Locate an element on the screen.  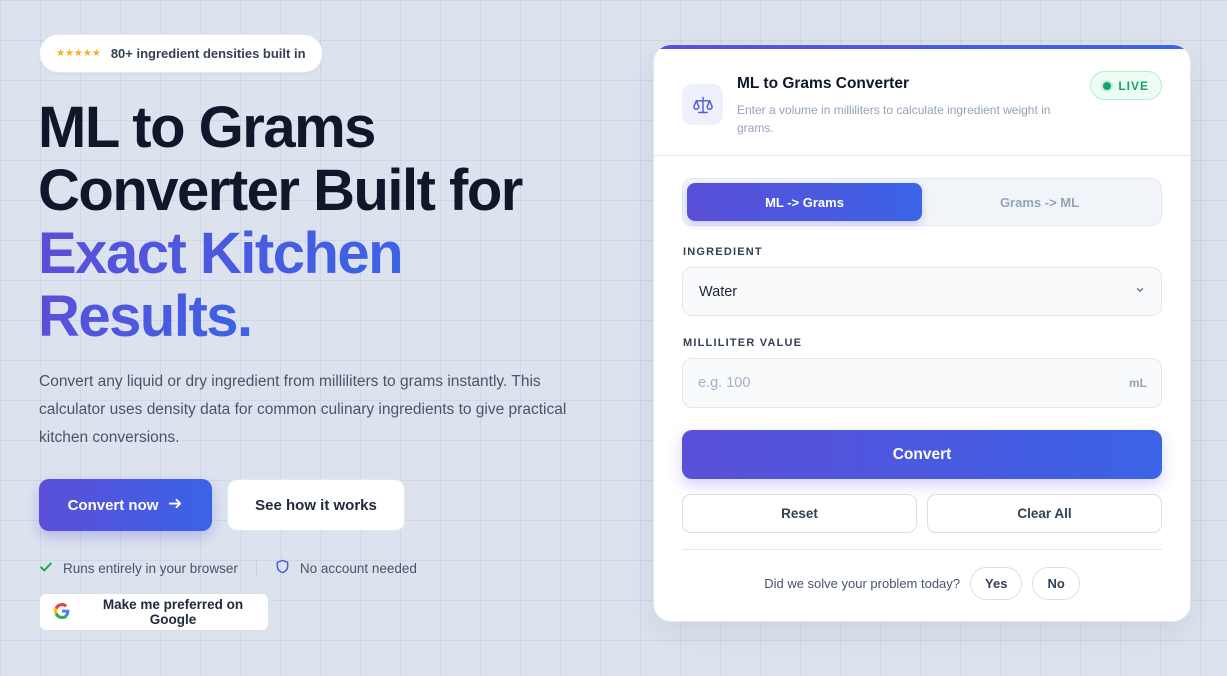
reset-button: Reset is located at coordinates (799, 513).